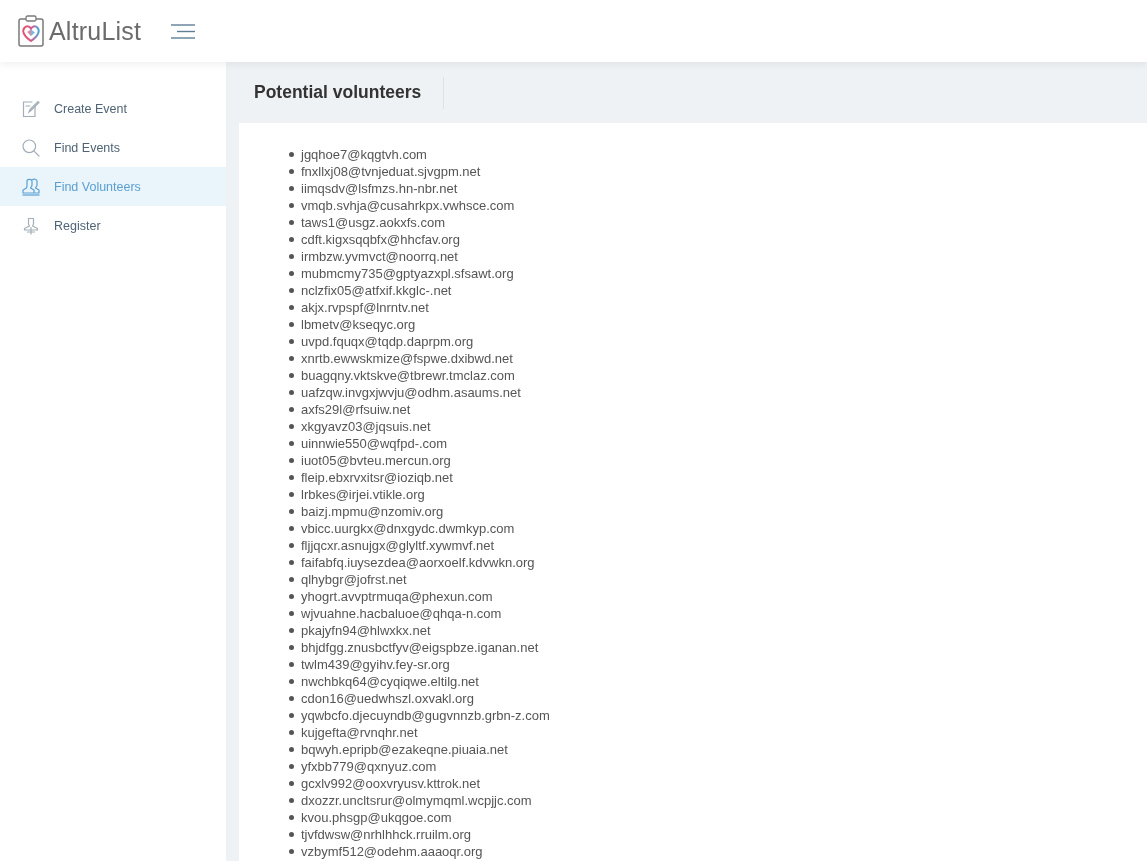  Describe the element at coordinates (408, 205) in the screenshot. I see `email-text: vmqb.svhja@cusahrkpx.vwhsce.com` at that location.